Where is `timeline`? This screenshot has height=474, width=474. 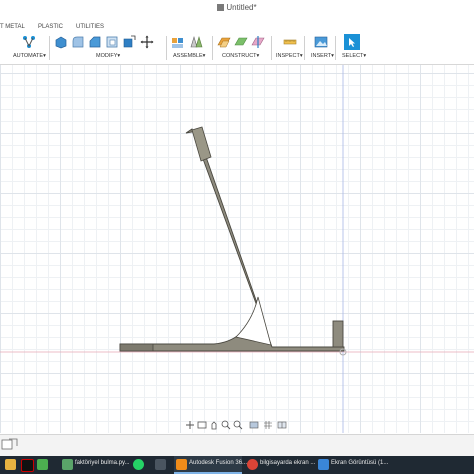
timeline is located at coordinates (237, 445).